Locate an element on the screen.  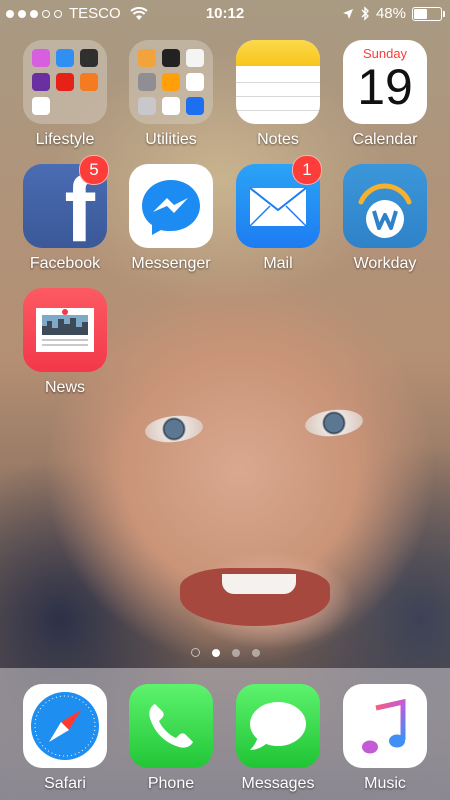
calendar-day-number: 19 is located at coordinates (385, 87).